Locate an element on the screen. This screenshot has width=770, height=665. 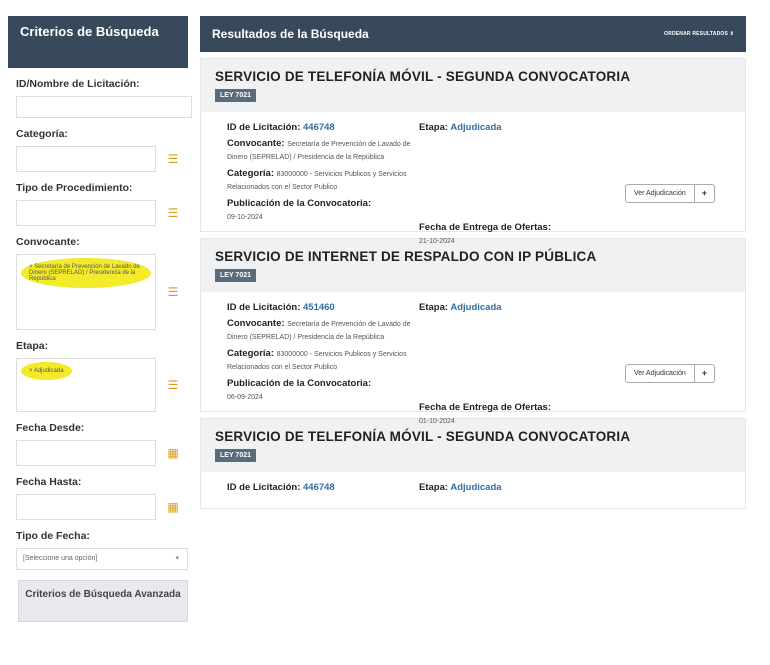
fecha-hasta-input is located at coordinates (86, 507).